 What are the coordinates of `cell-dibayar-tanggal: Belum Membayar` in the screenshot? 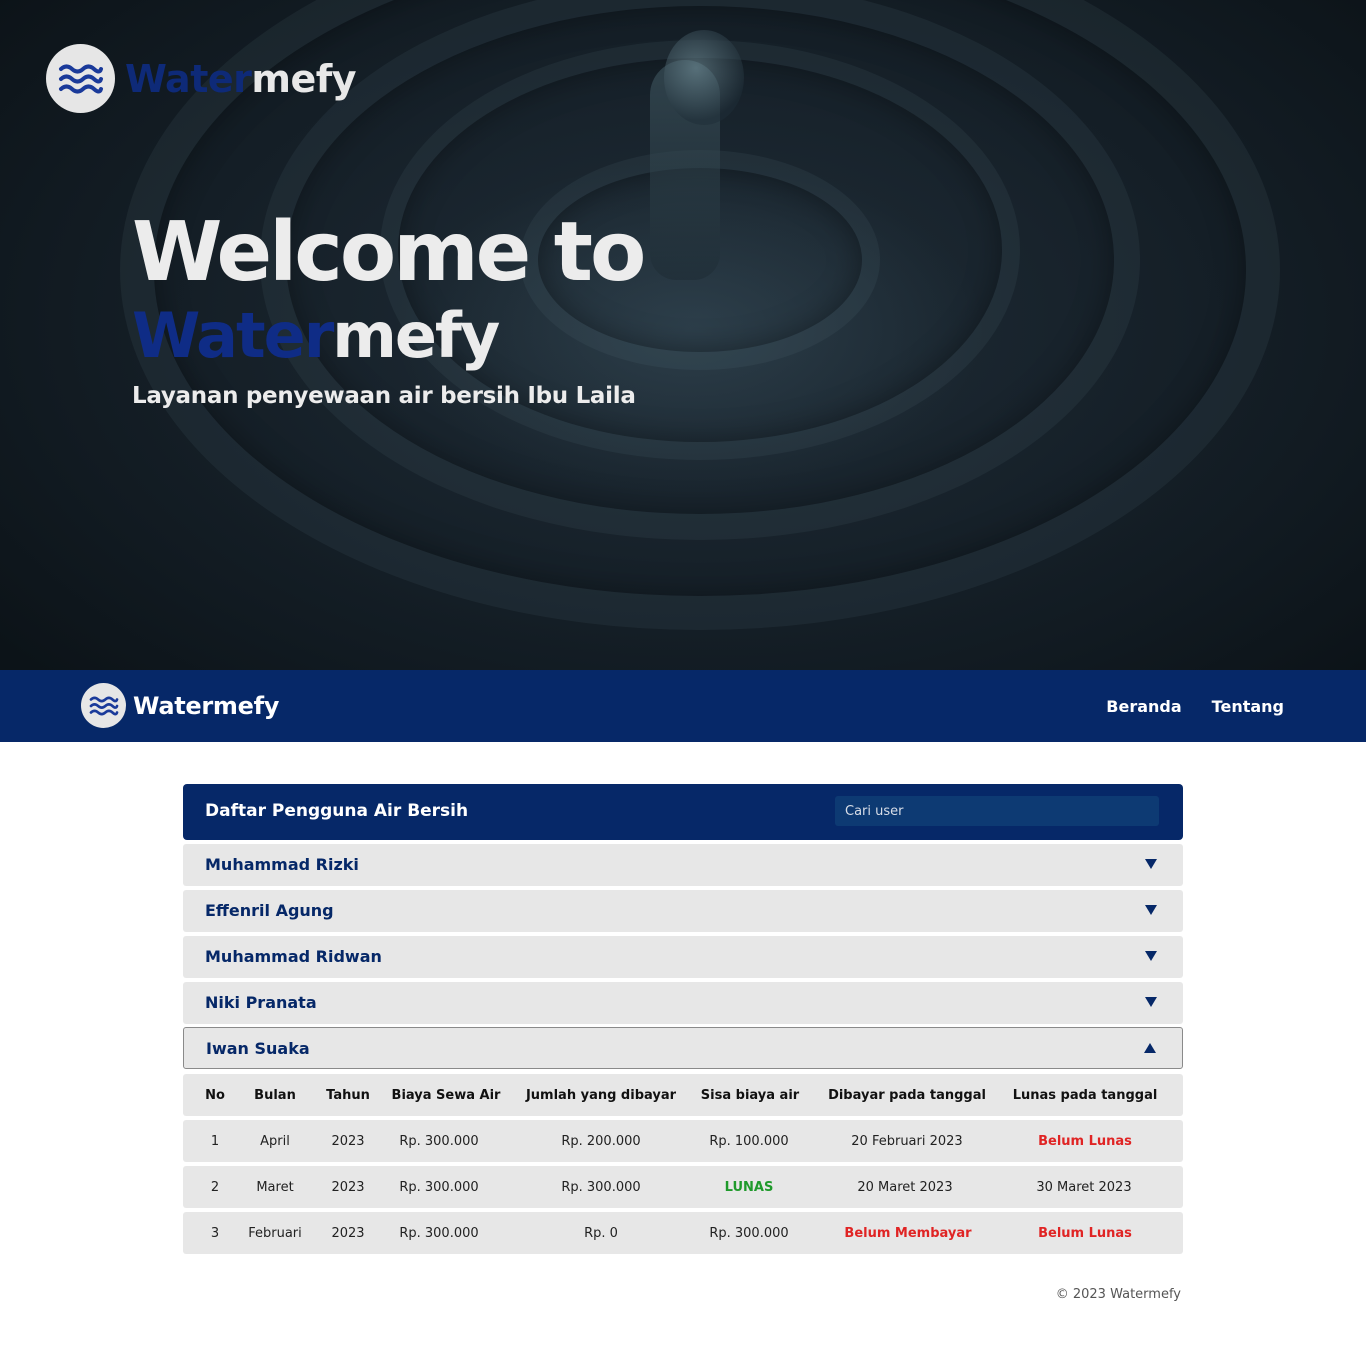 It's located at (908, 1233).